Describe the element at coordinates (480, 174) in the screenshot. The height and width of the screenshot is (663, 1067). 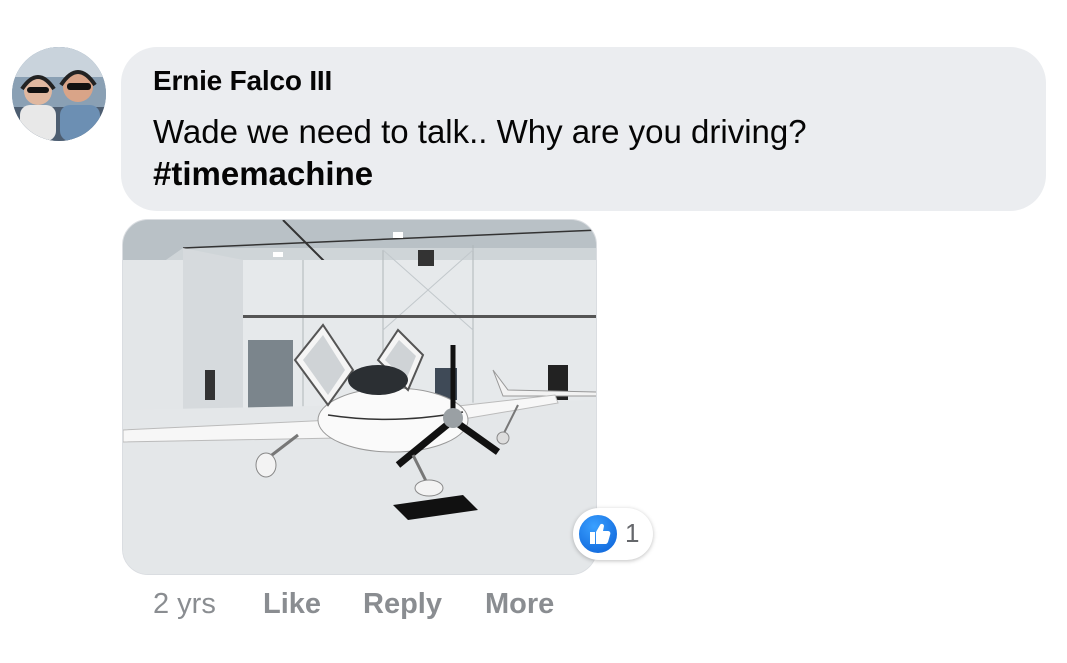
I see `hashtag-link: #timemachine` at that location.